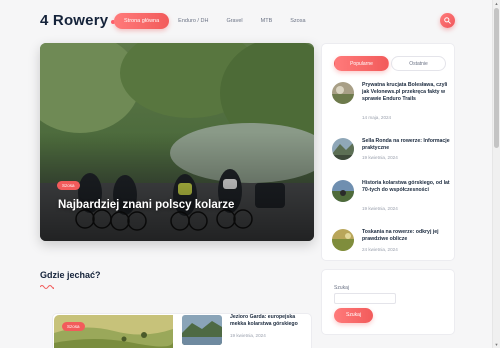 The width and height of the screenshot is (500, 348). Describe the element at coordinates (47, 287) in the screenshot. I see `wave-divider-icon` at that location.